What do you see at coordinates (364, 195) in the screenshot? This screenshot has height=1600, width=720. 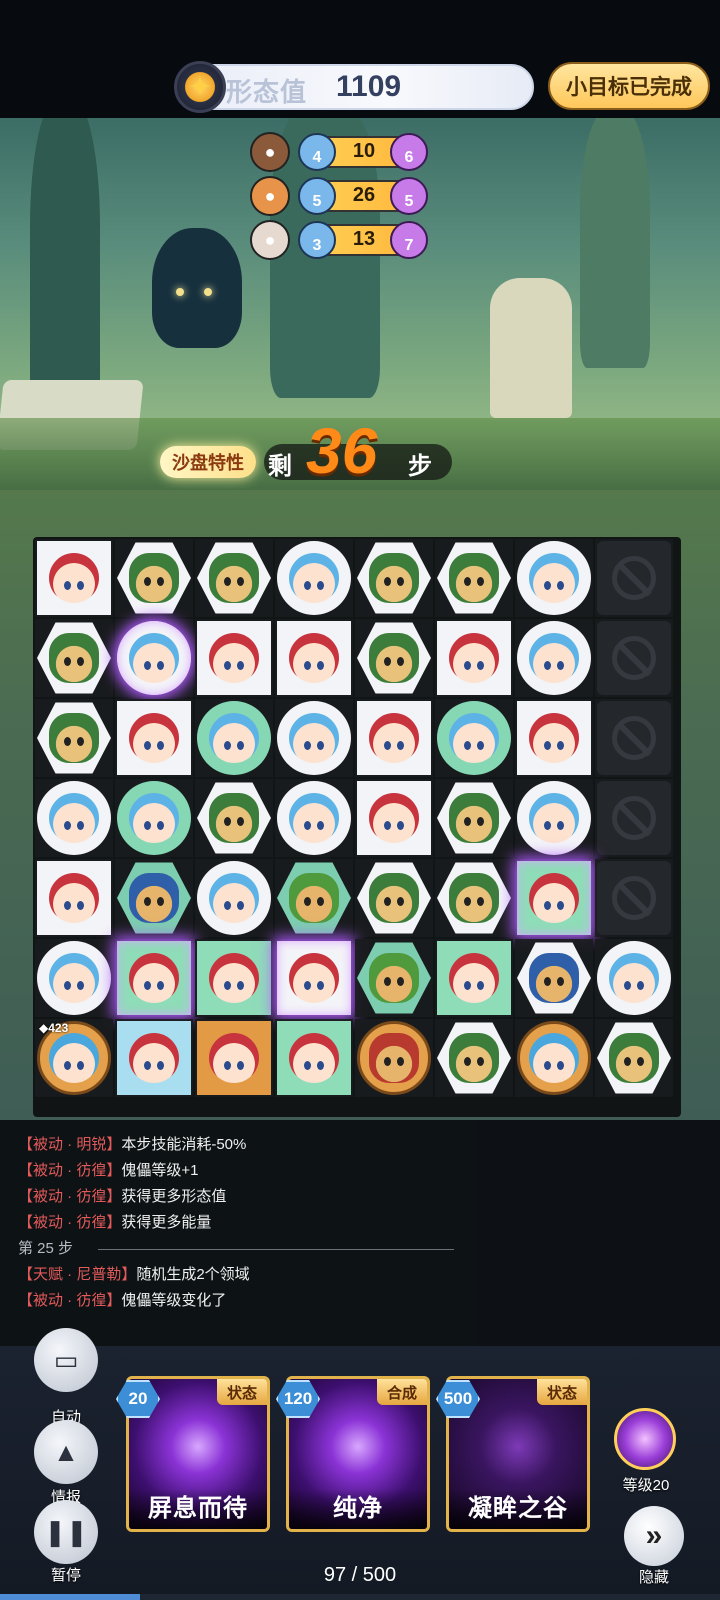 I see `enemy-hp: 26` at bounding box center [364, 195].